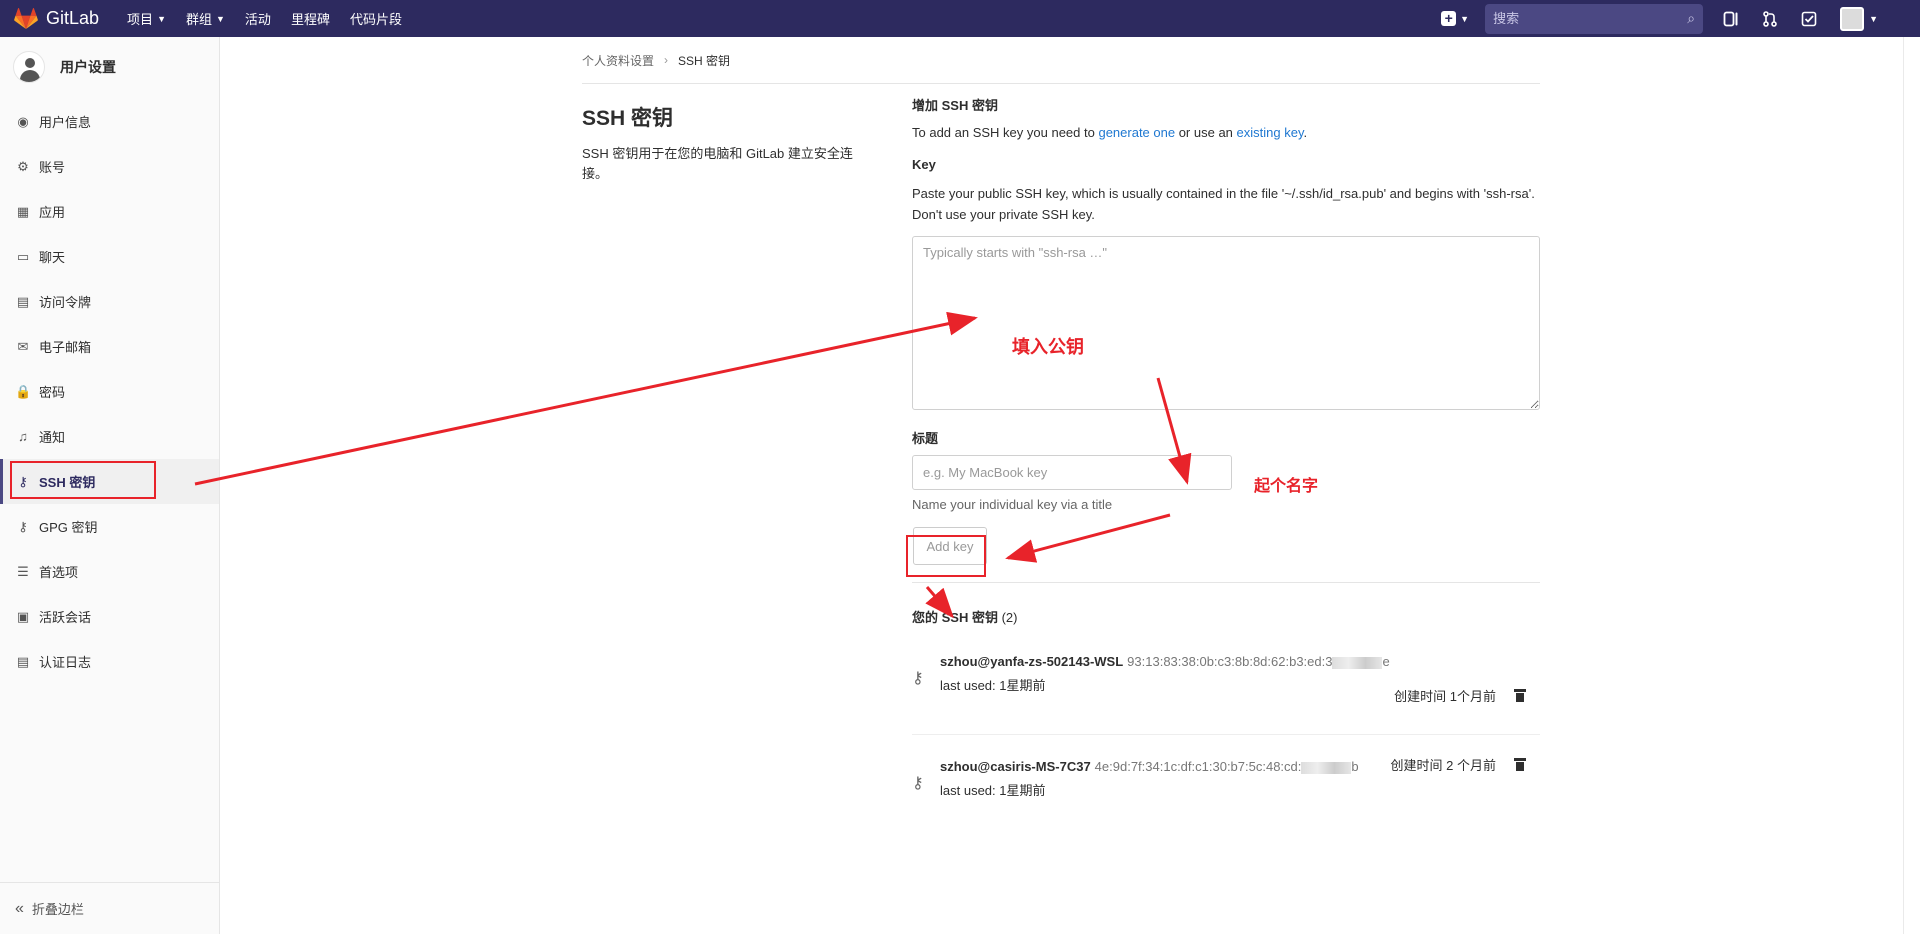  Describe the element at coordinates (23, 616) in the screenshot. I see `monitor-icon: ▣` at that location.